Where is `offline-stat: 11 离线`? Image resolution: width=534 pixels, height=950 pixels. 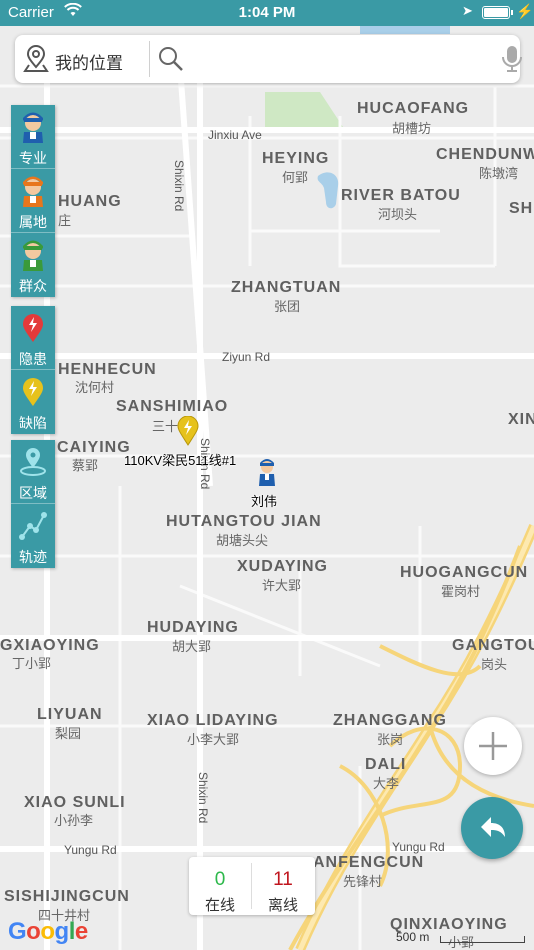 offline-stat: 11 离线 is located at coordinates (283, 886).